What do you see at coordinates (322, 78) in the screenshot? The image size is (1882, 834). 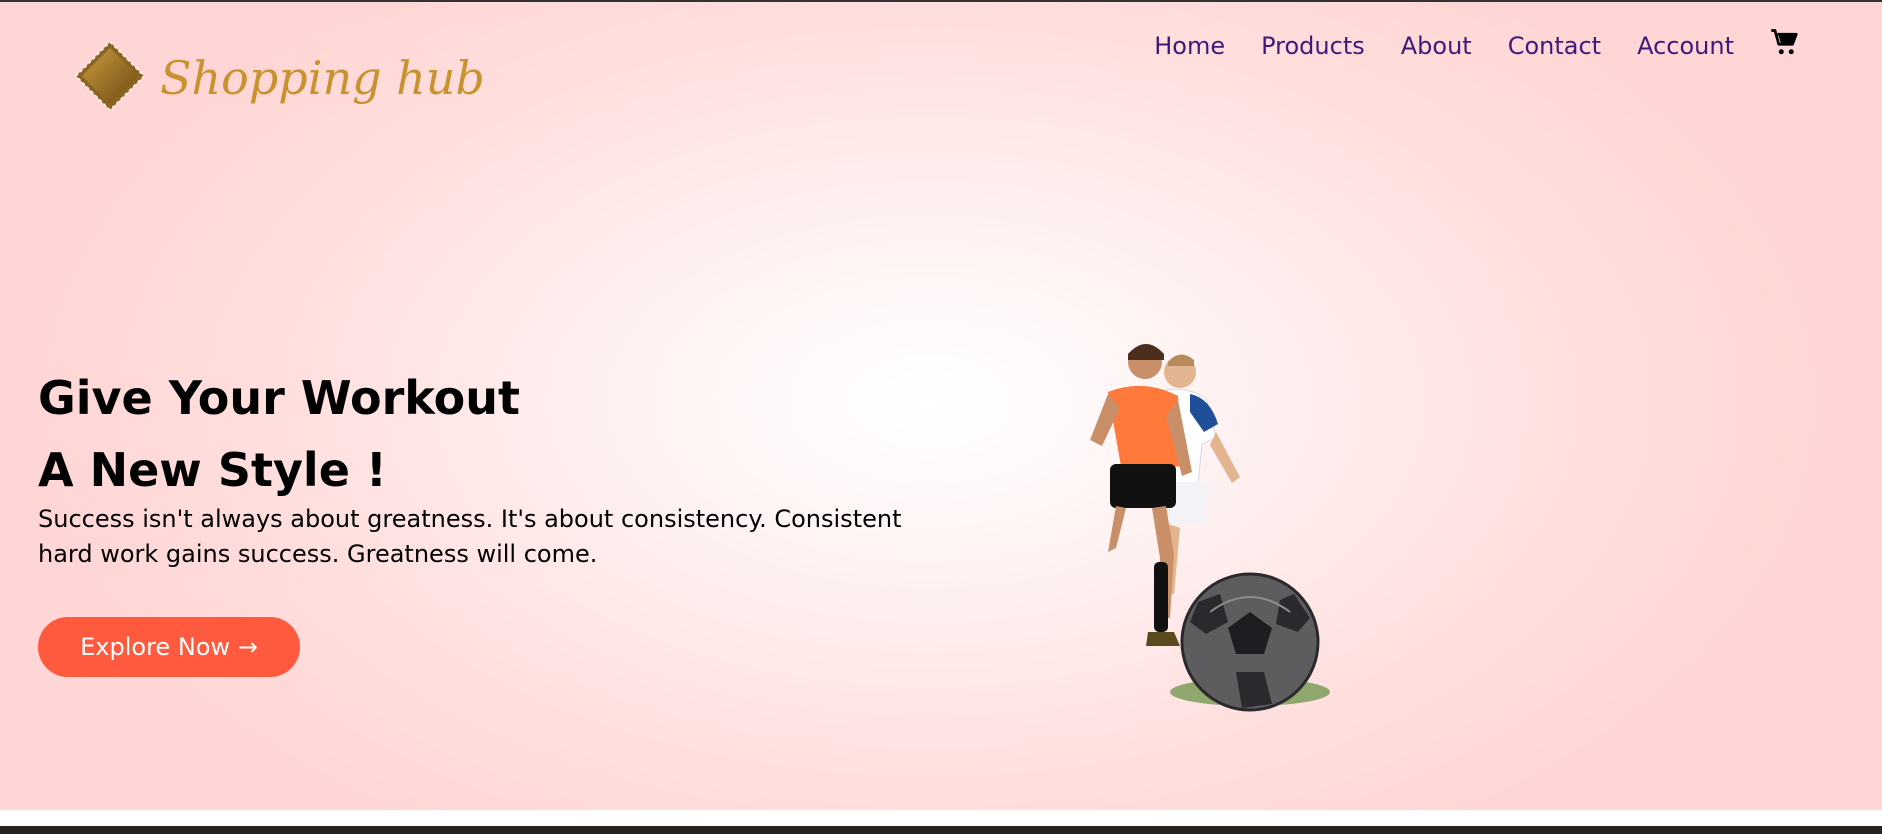 I see `brand-name: Shopping hub` at bounding box center [322, 78].